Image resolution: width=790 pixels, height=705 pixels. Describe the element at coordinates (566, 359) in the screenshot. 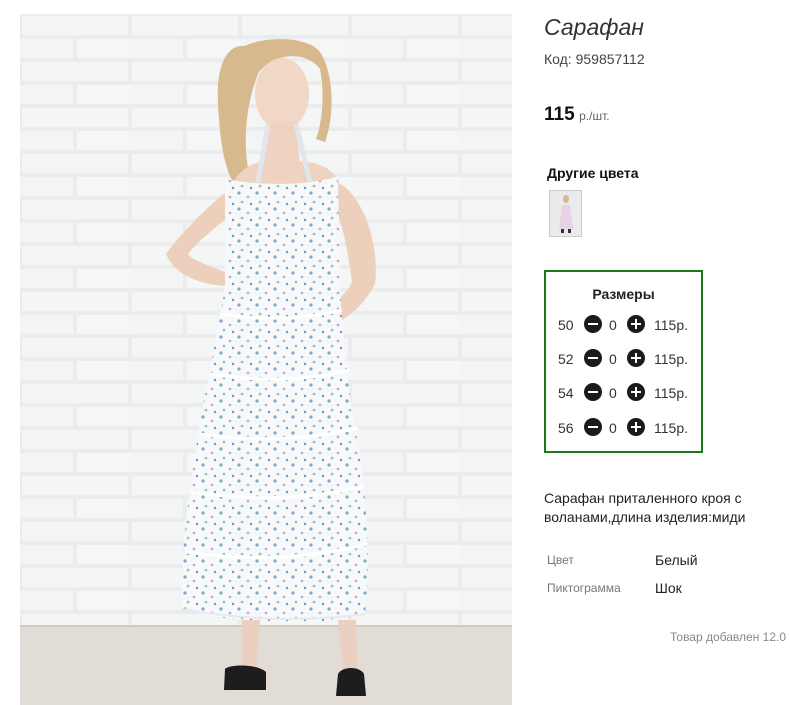

I see `size-label: 52` at that location.